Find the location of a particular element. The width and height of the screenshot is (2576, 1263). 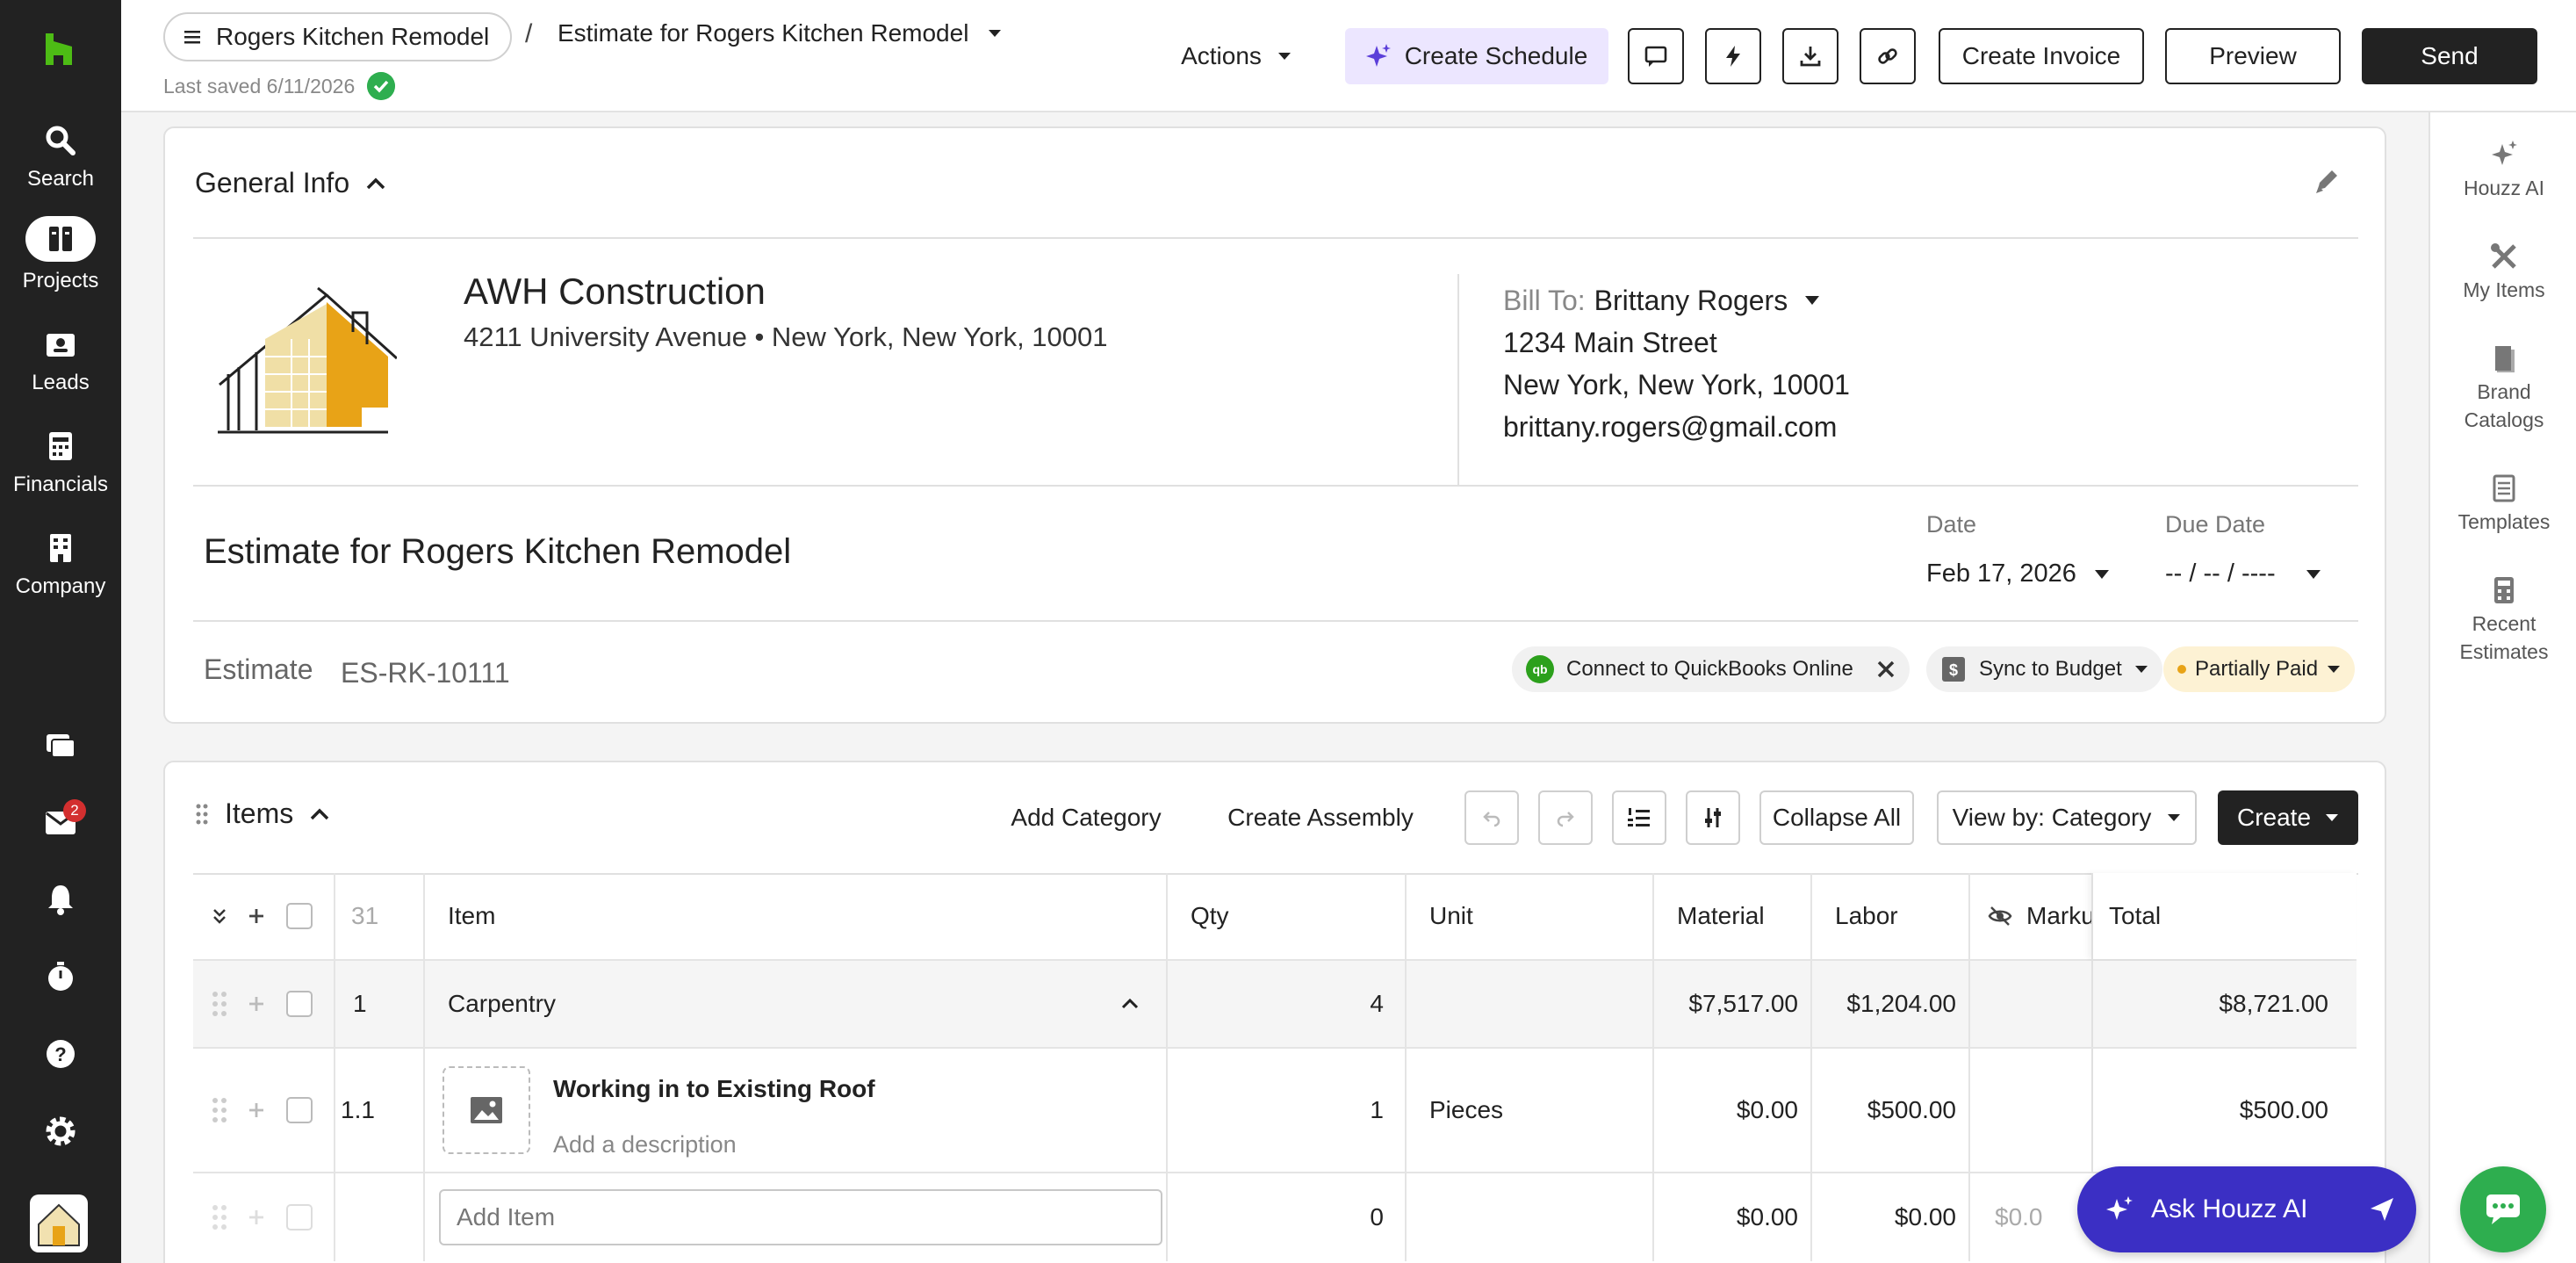

comment-icon is located at coordinates (1655, 56).